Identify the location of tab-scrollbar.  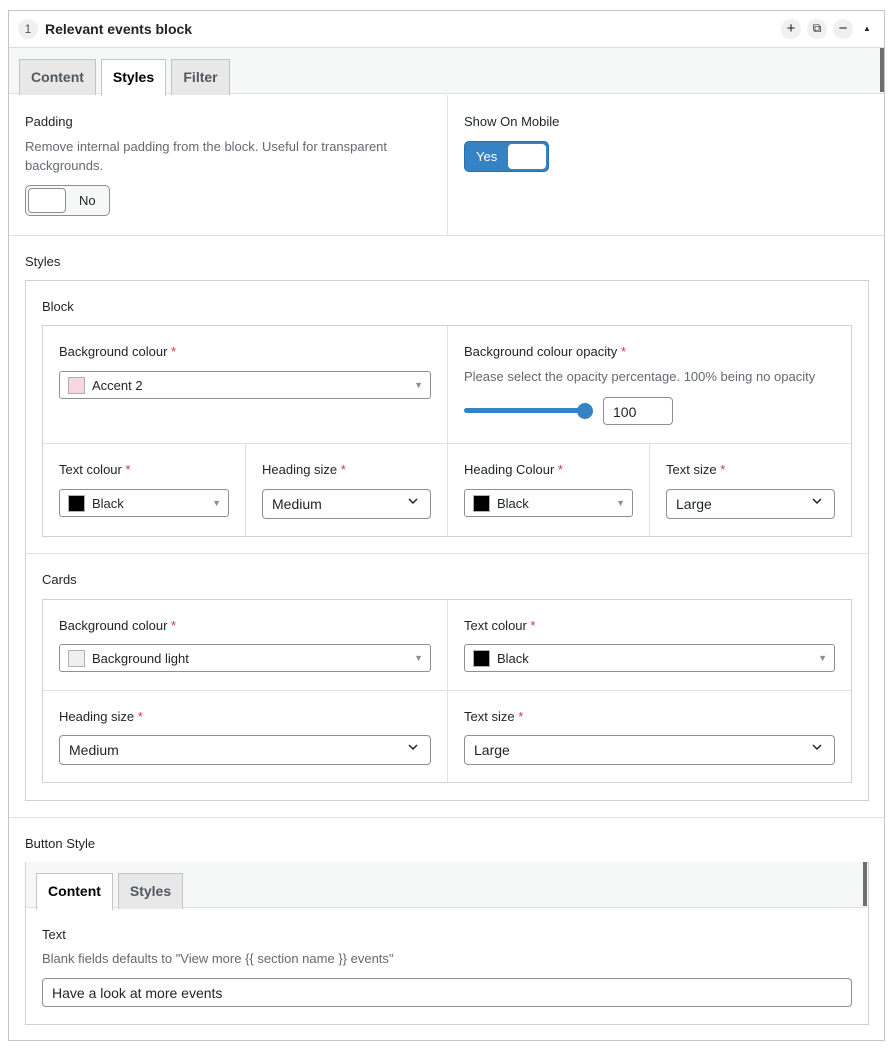
(882, 70).